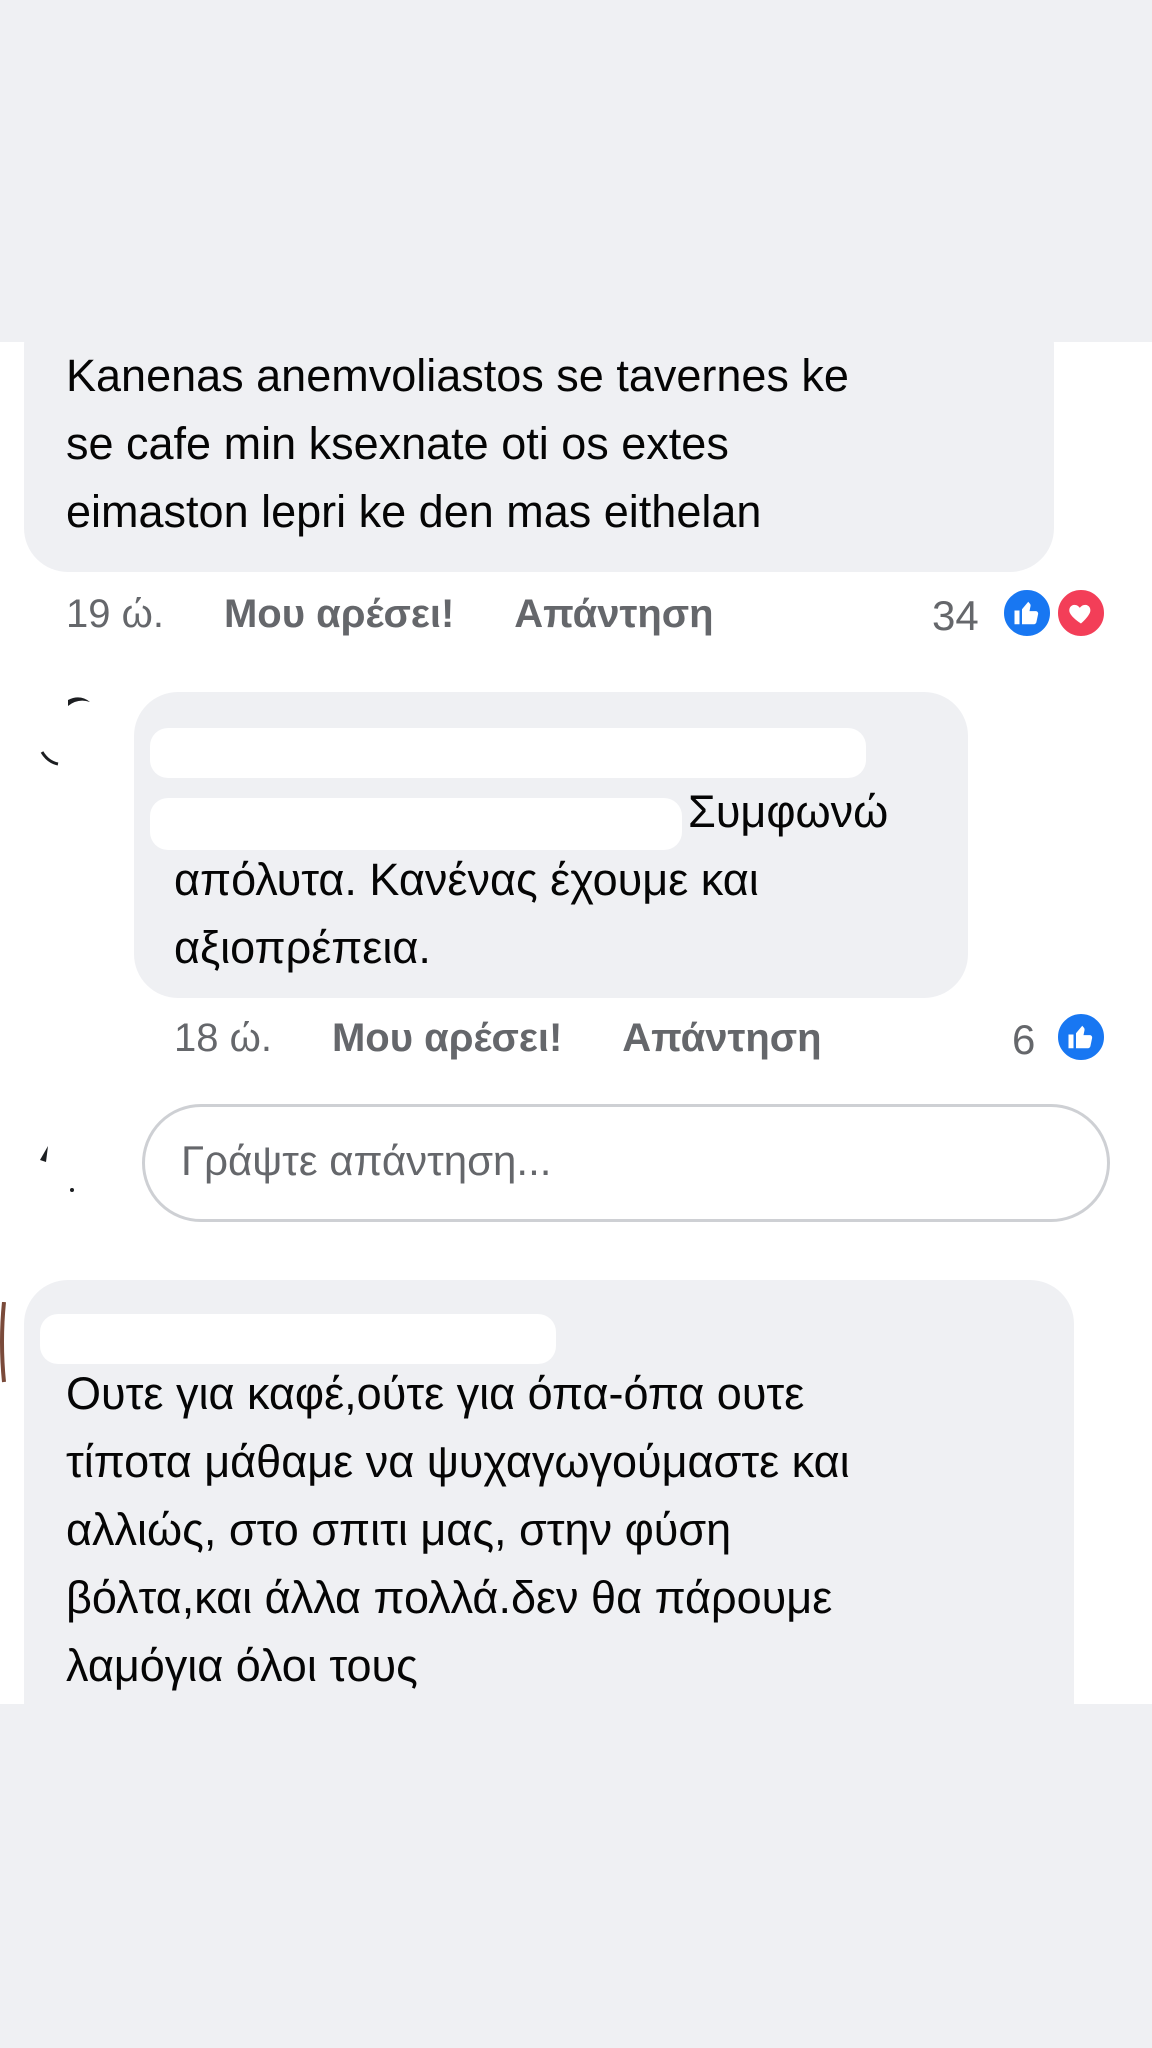 The height and width of the screenshot is (2048, 1152). Describe the element at coordinates (302, 947) in the screenshot. I see `comment-line: αξιοπρέπεια.` at that location.